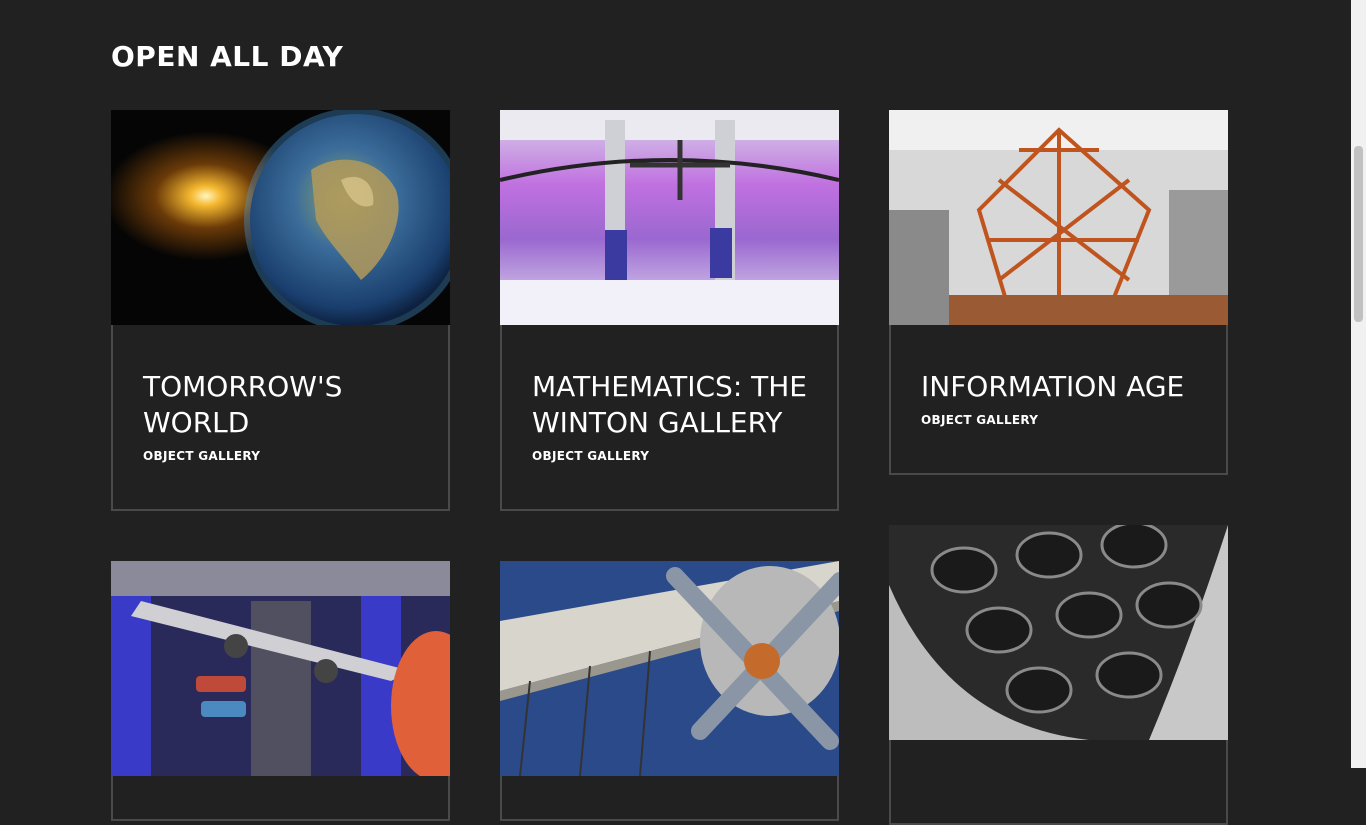 Image resolution: width=1366 pixels, height=825 pixels. What do you see at coordinates (1058, 632) in the screenshot?
I see `rocket-engines-image` at bounding box center [1058, 632].